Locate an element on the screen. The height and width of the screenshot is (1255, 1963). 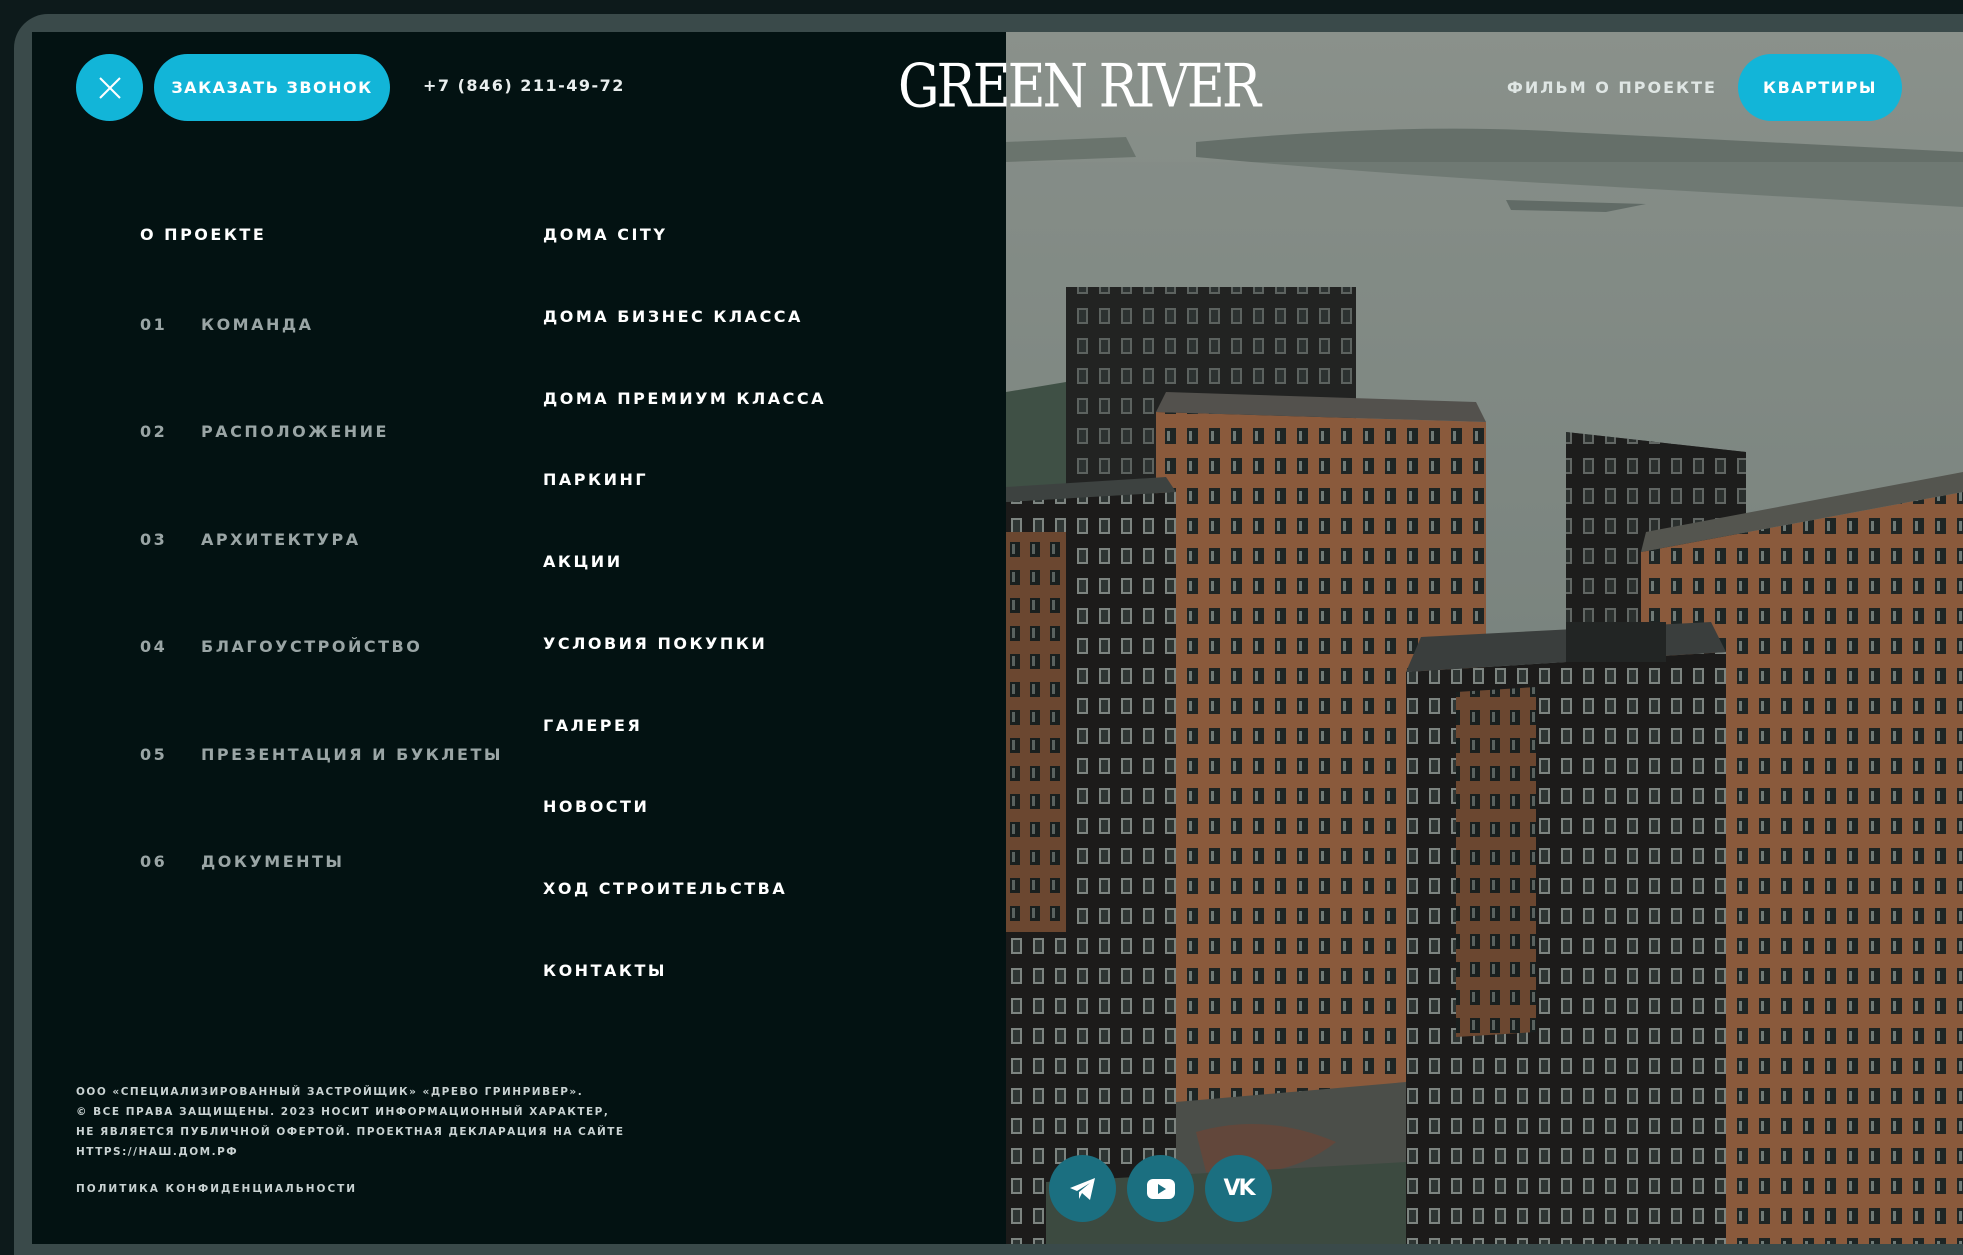
menu-item-contacts: КОНТАКТЫ is located at coordinates (605, 970).